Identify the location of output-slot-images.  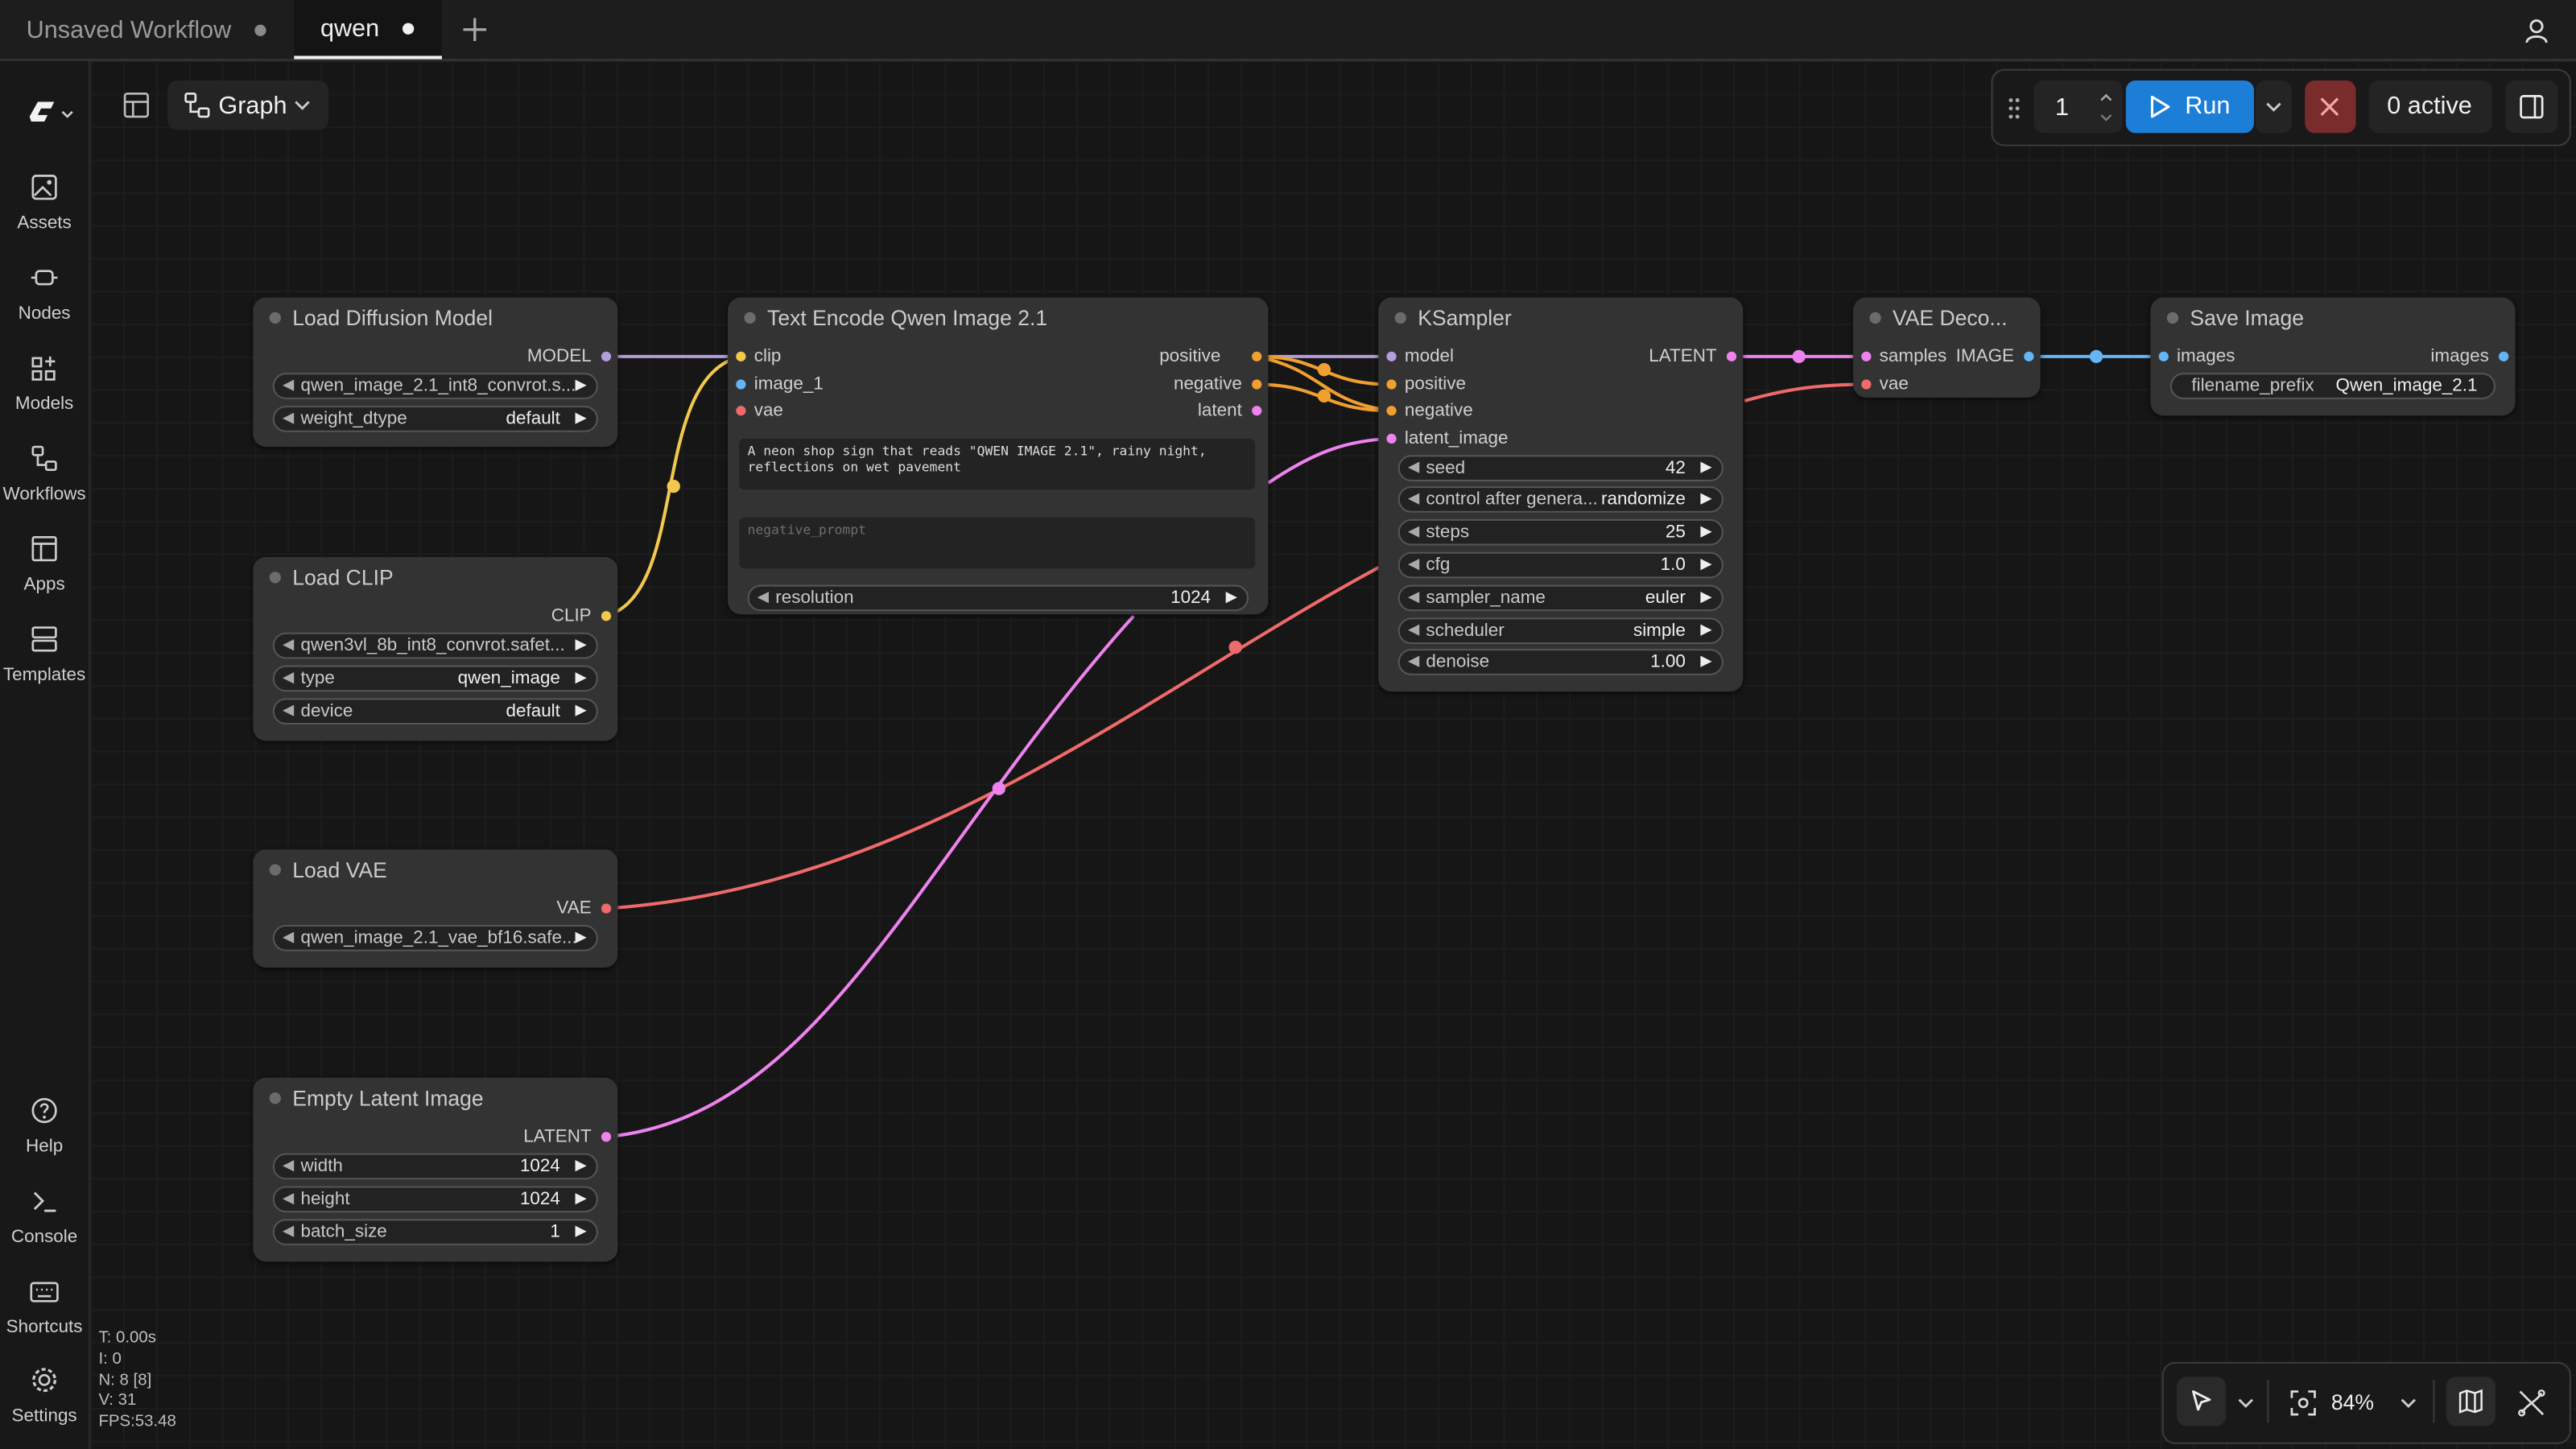
(2504, 356).